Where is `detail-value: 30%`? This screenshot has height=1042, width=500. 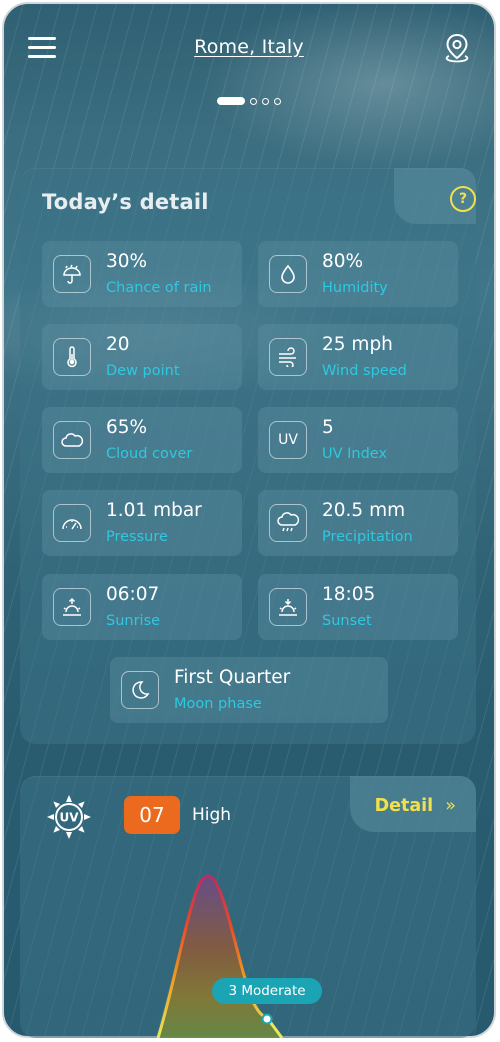 detail-value: 30% is located at coordinates (127, 261).